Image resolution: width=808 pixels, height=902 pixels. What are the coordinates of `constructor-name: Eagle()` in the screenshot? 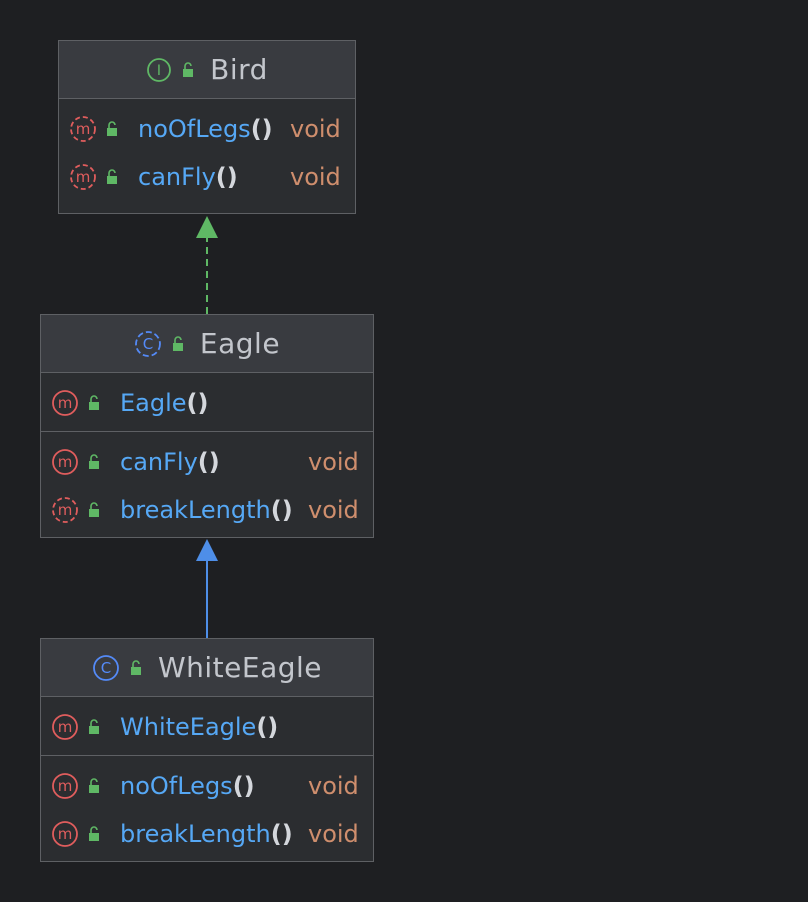 It's located at (164, 403).